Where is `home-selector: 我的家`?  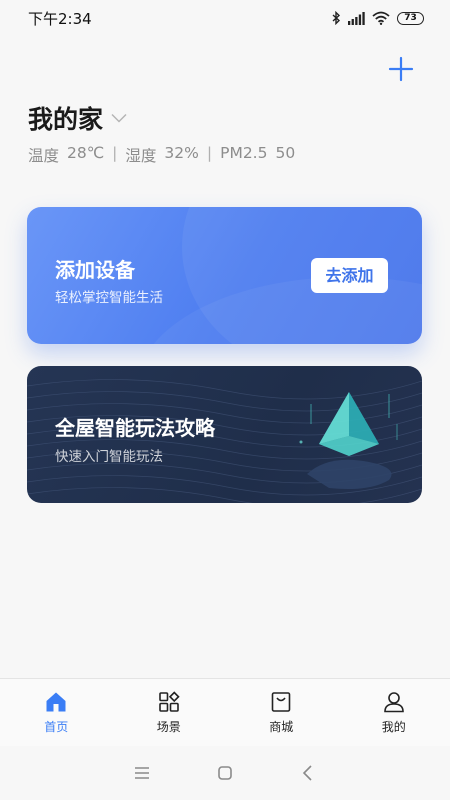 home-selector: 我的家 is located at coordinates (77, 118).